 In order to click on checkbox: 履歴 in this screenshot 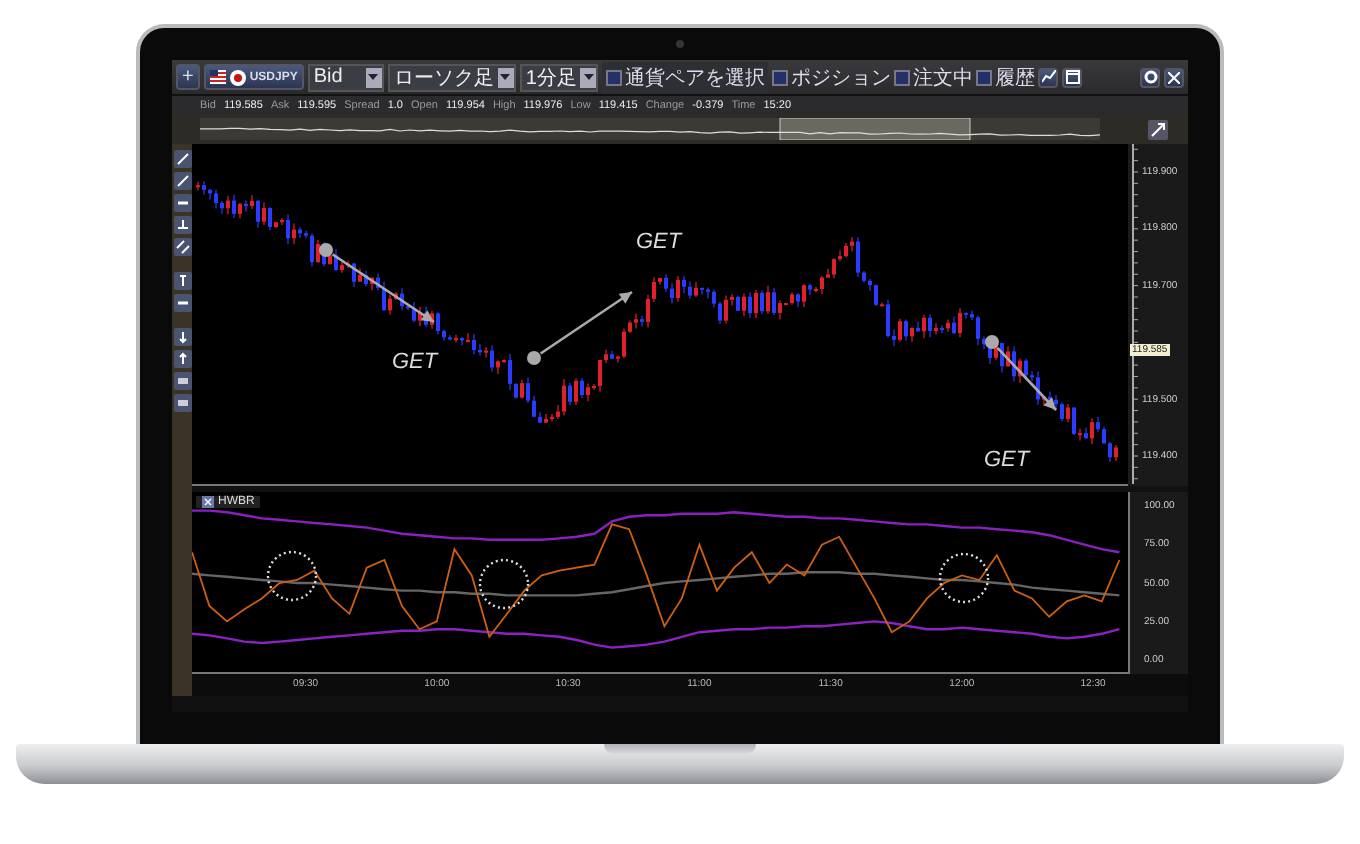, I will do `click(1005, 77)`.